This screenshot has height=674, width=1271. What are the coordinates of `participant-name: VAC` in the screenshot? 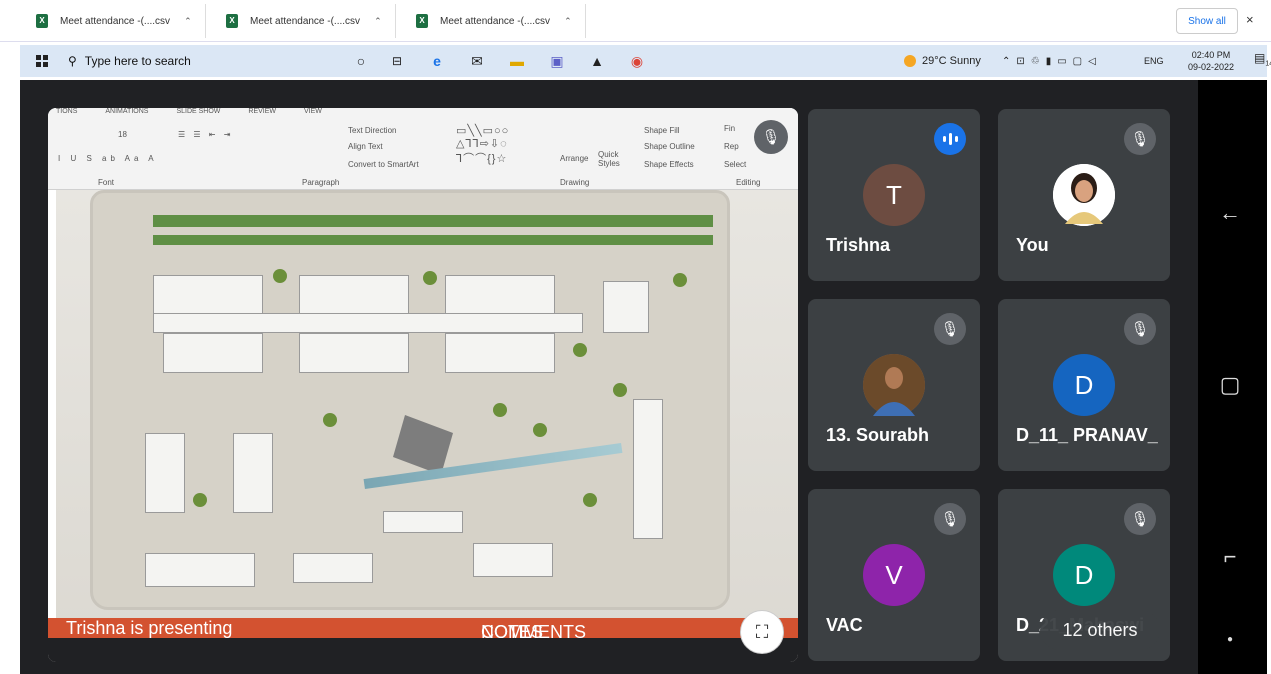 It's located at (844, 625).